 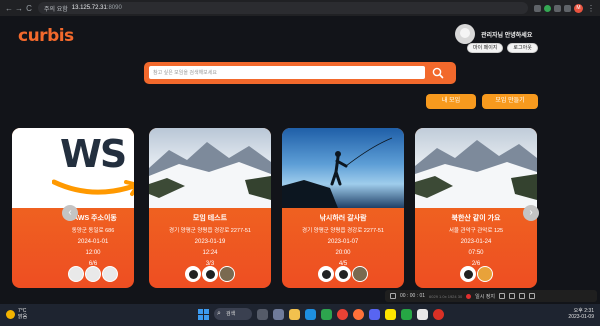 I want to click on menu-icon: ⋮, so click(x=591, y=8).